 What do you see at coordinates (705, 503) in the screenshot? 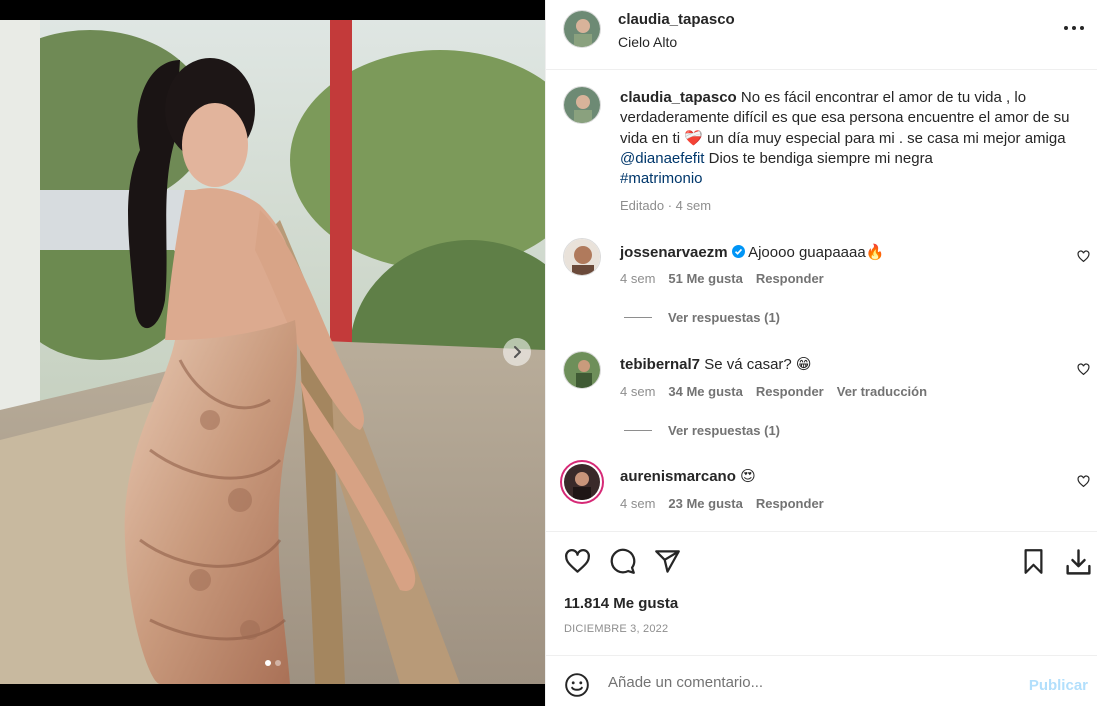
I see `comment-likes: 23 Me gusta` at bounding box center [705, 503].